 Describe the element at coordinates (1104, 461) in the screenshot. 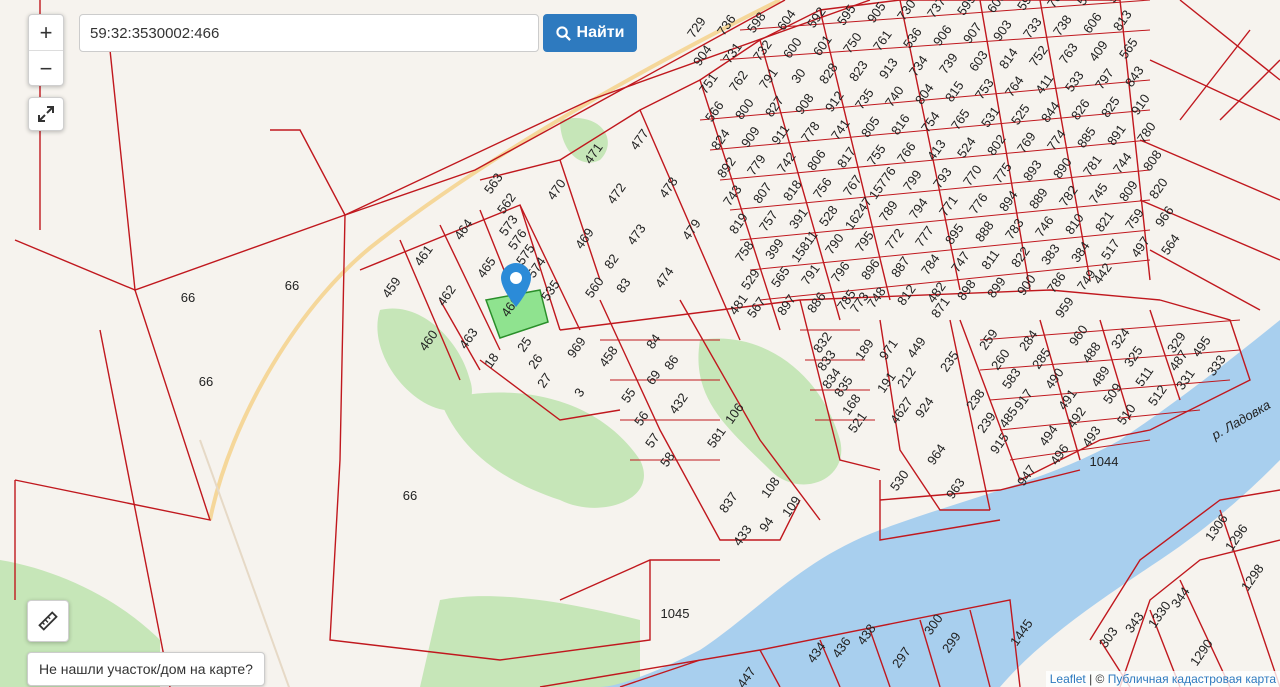

I see `plot-label: 1044` at that location.